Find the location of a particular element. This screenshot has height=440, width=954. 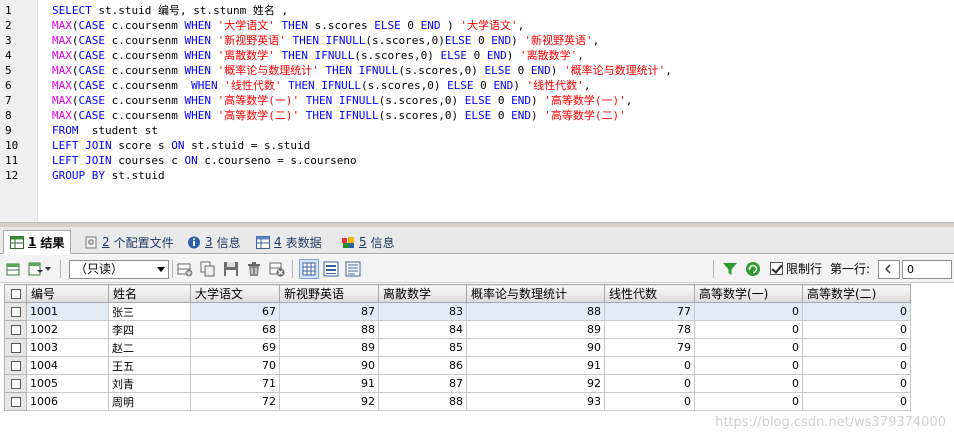

delete-icon is located at coordinates (254, 269).